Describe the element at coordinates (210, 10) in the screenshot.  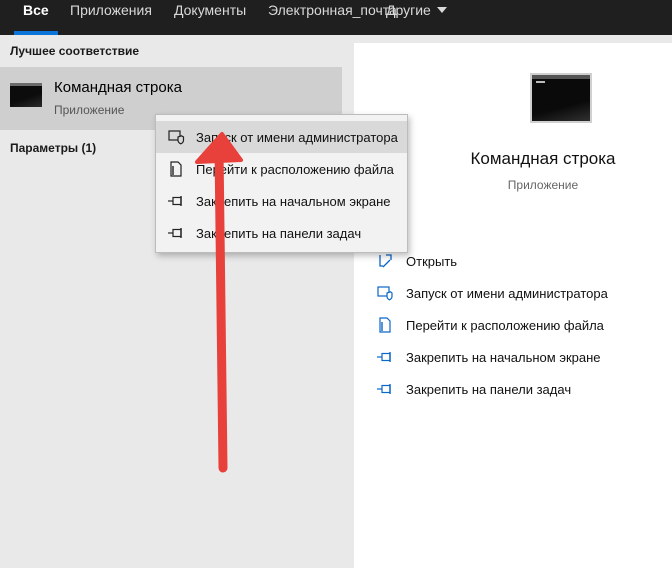
I see `tab-documents-label: Документы` at that location.